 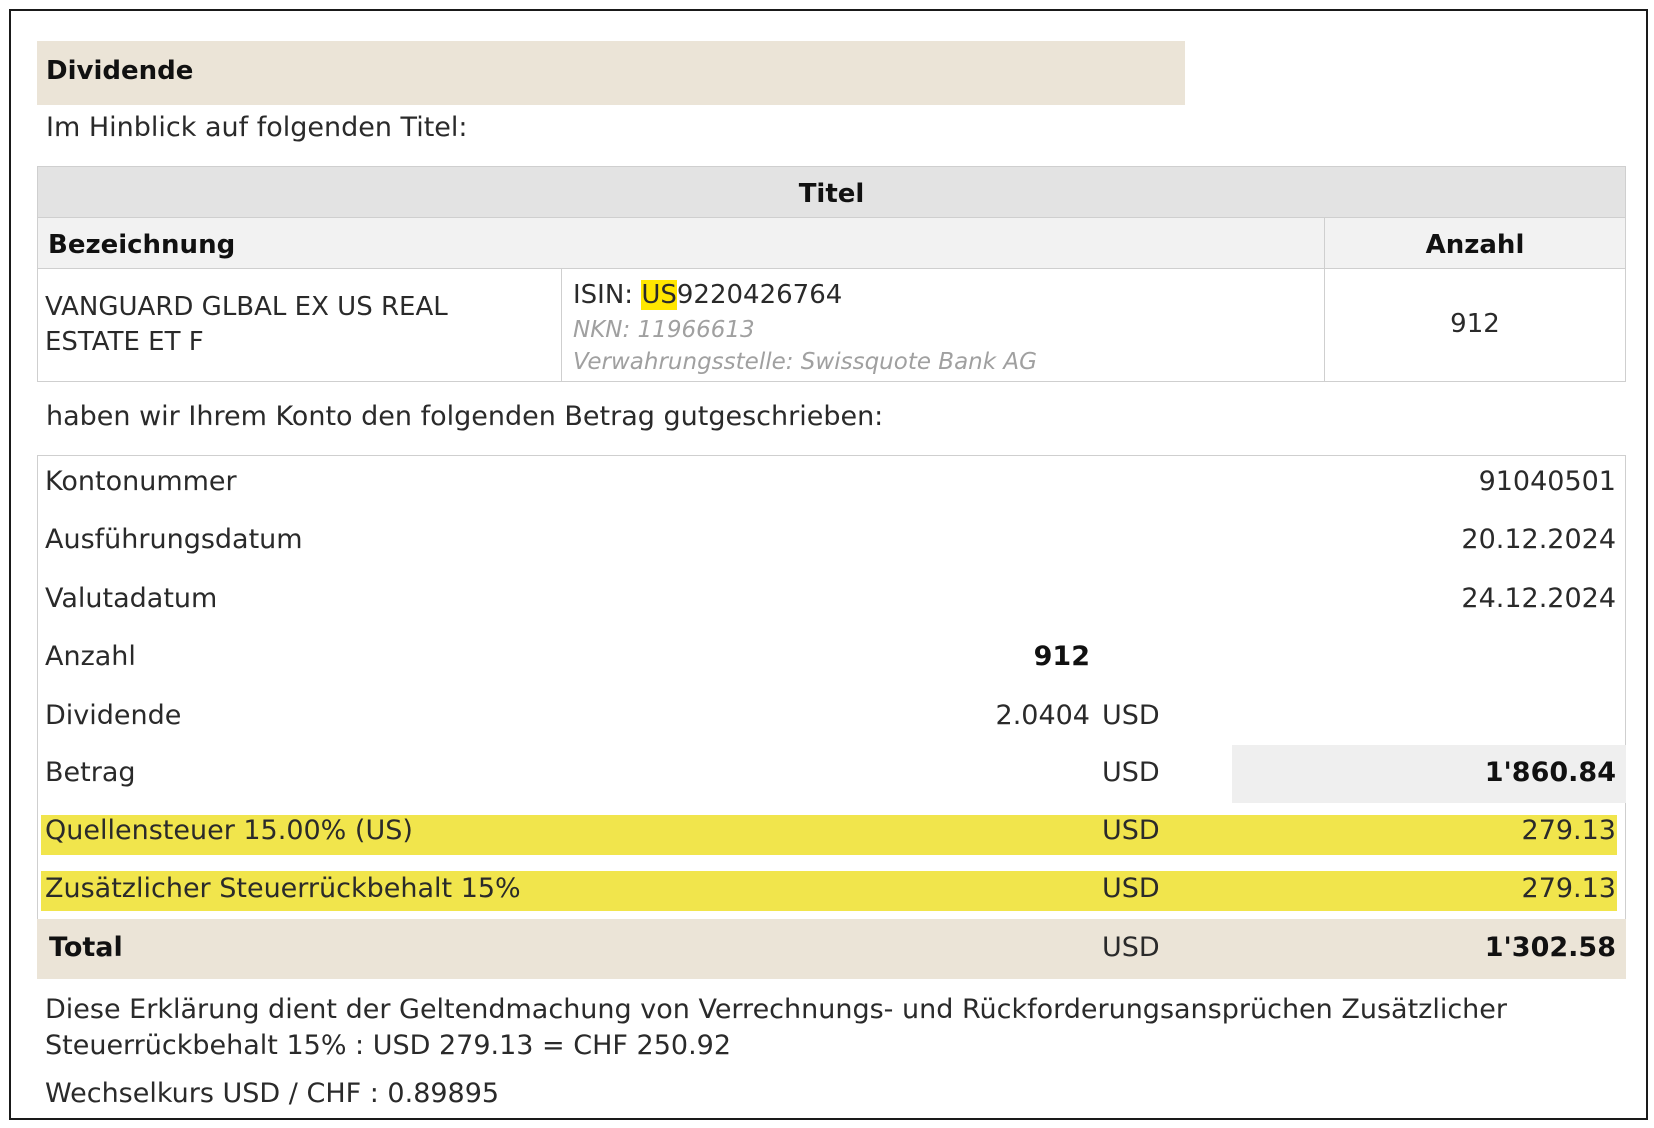 What do you see at coordinates (1131, 947) in the screenshot?
I see `total-currency: USD` at bounding box center [1131, 947].